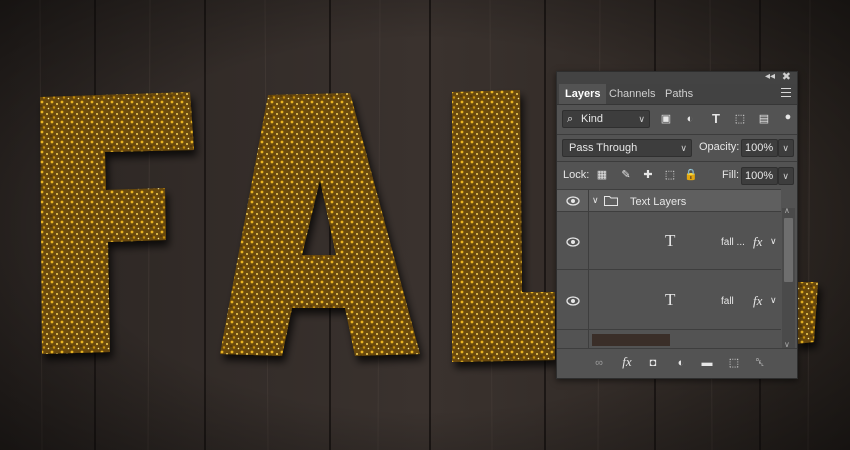 This screenshot has width=850, height=450. What do you see at coordinates (648, 175) in the screenshot?
I see `lock-position-icon: ✚` at bounding box center [648, 175].